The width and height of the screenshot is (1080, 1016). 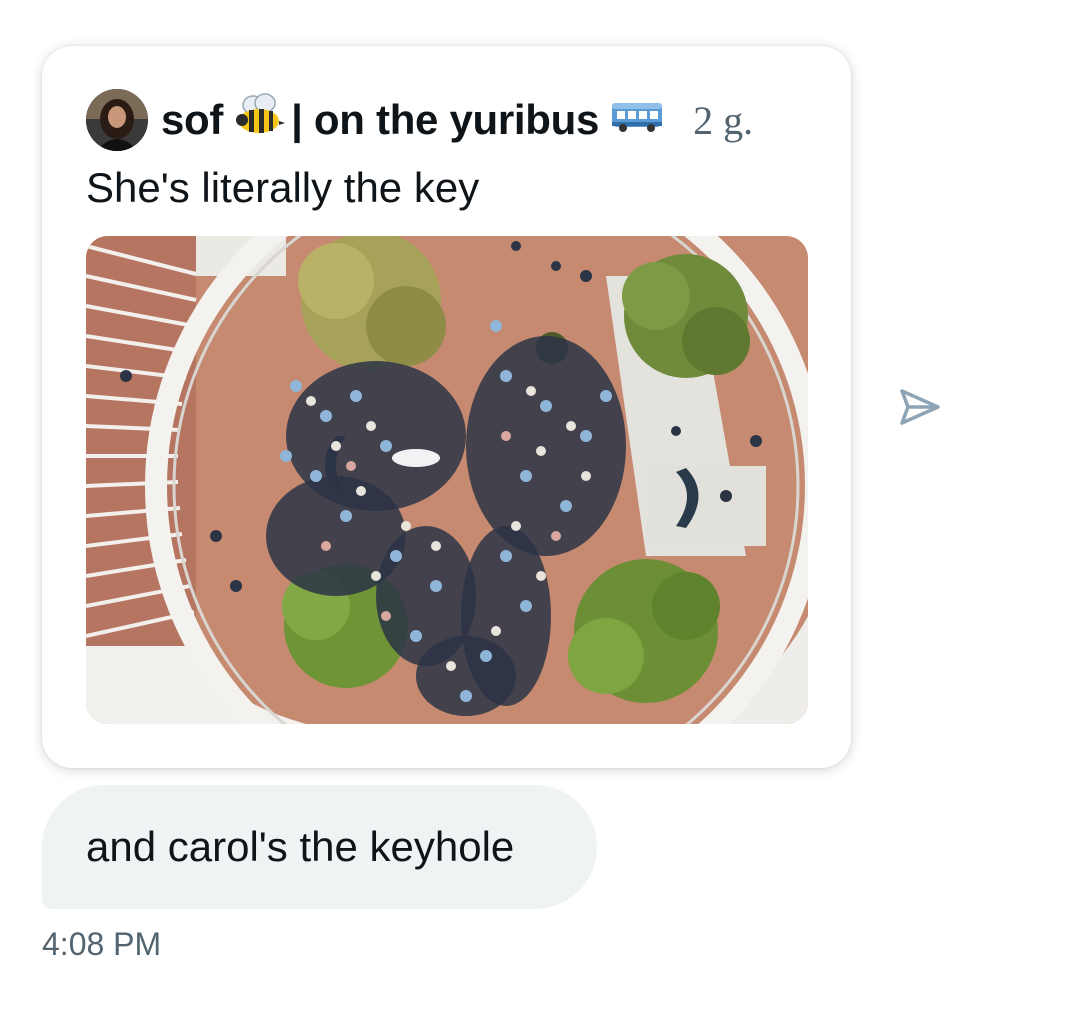 I want to click on author-display-name: sof | on the yuribus, so click(x=412, y=120).